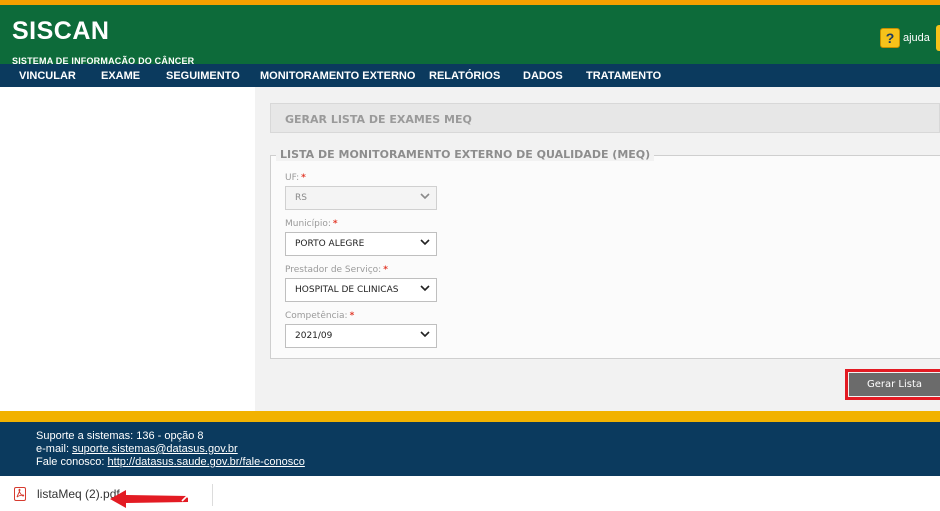 The image size is (940, 511). Describe the element at coordinates (311, 224) in the screenshot. I see `municipio-label: Município: *` at that location.